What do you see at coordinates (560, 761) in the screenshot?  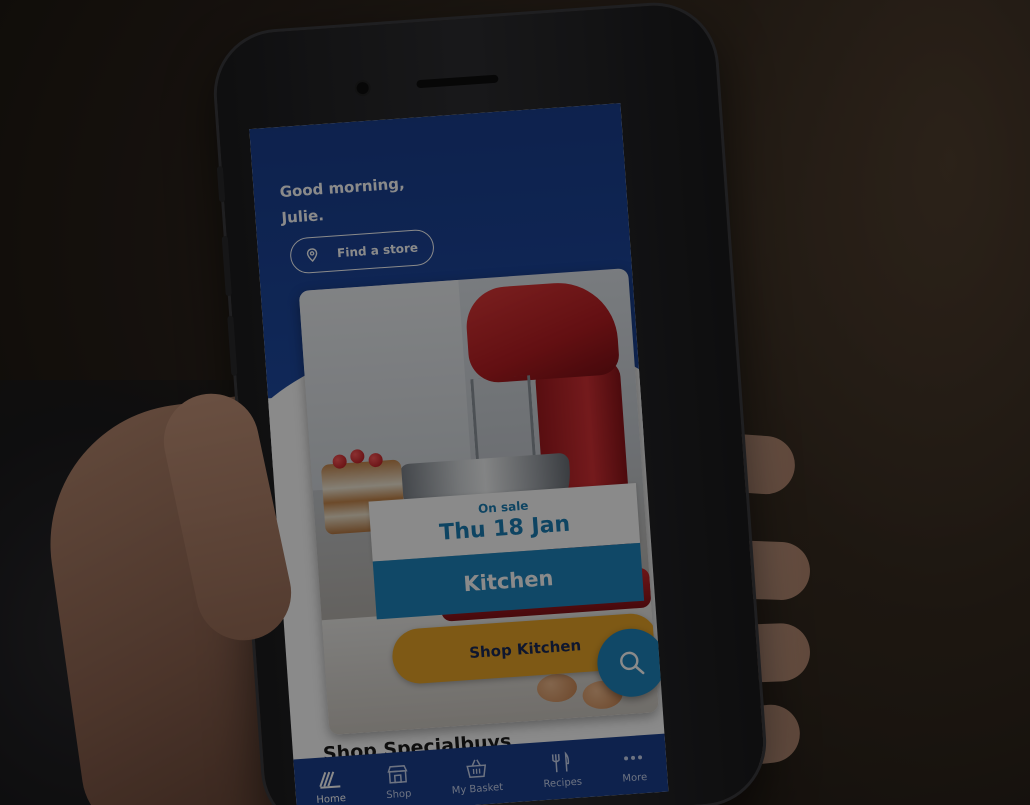 I see `cutlery-icon` at bounding box center [560, 761].